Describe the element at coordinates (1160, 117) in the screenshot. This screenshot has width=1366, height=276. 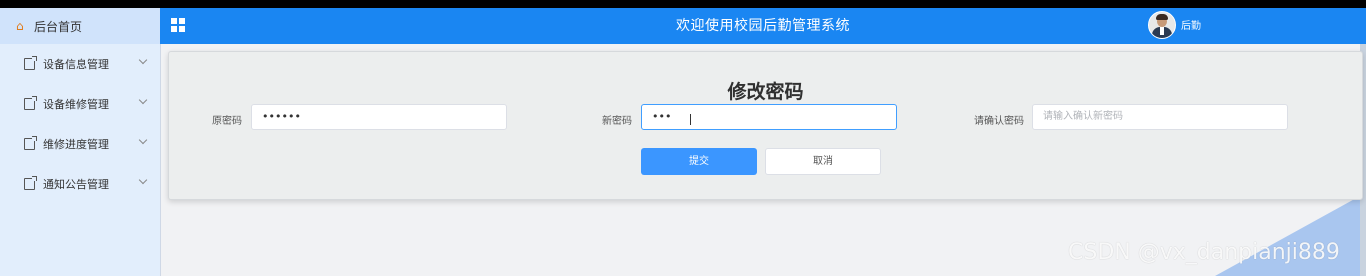
I see `confirm-password-input: 请输入确认新密码` at that location.